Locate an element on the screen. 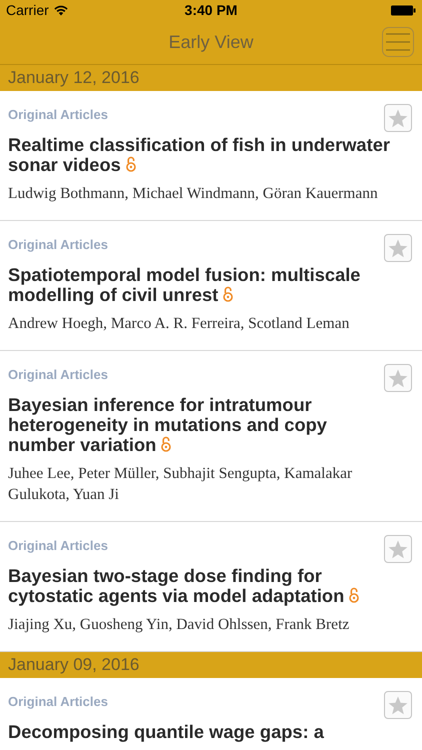  status-time: 3:40 PM is located at coordinates (211, 10).